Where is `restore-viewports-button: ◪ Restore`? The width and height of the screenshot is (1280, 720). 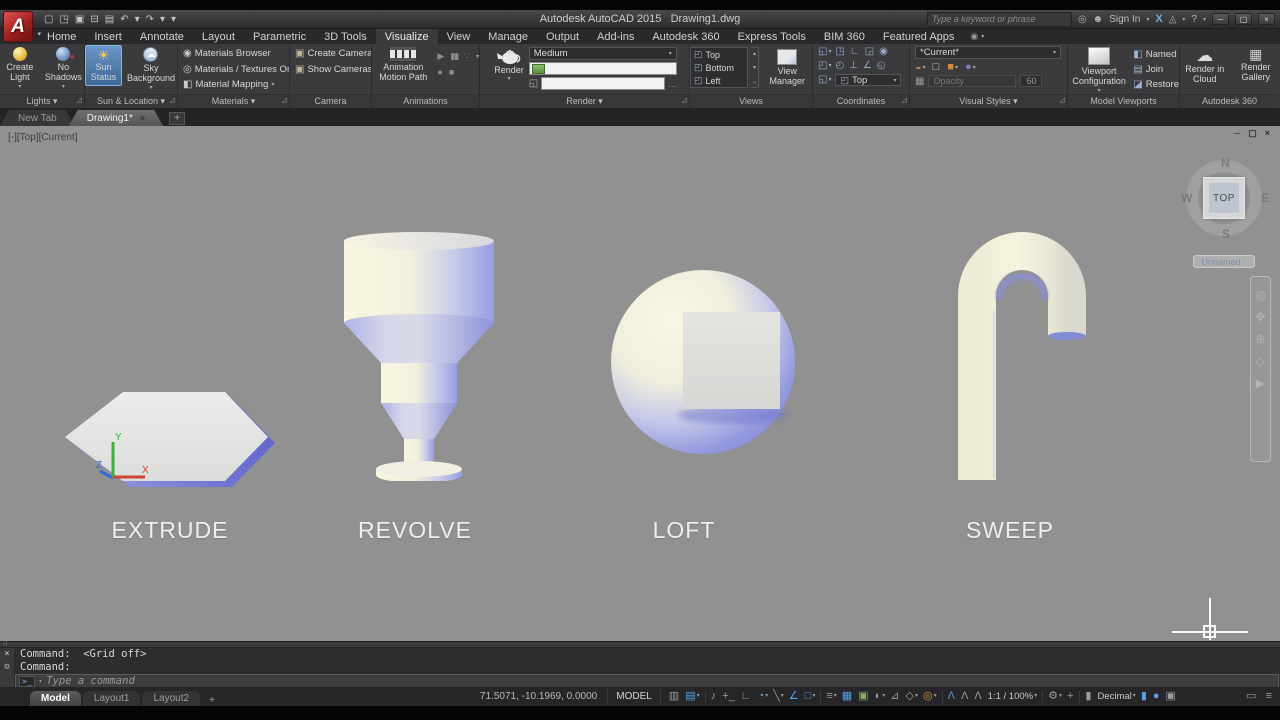
restore-viewports-button: ◪ Restore is located at coordinates (1156, 84).